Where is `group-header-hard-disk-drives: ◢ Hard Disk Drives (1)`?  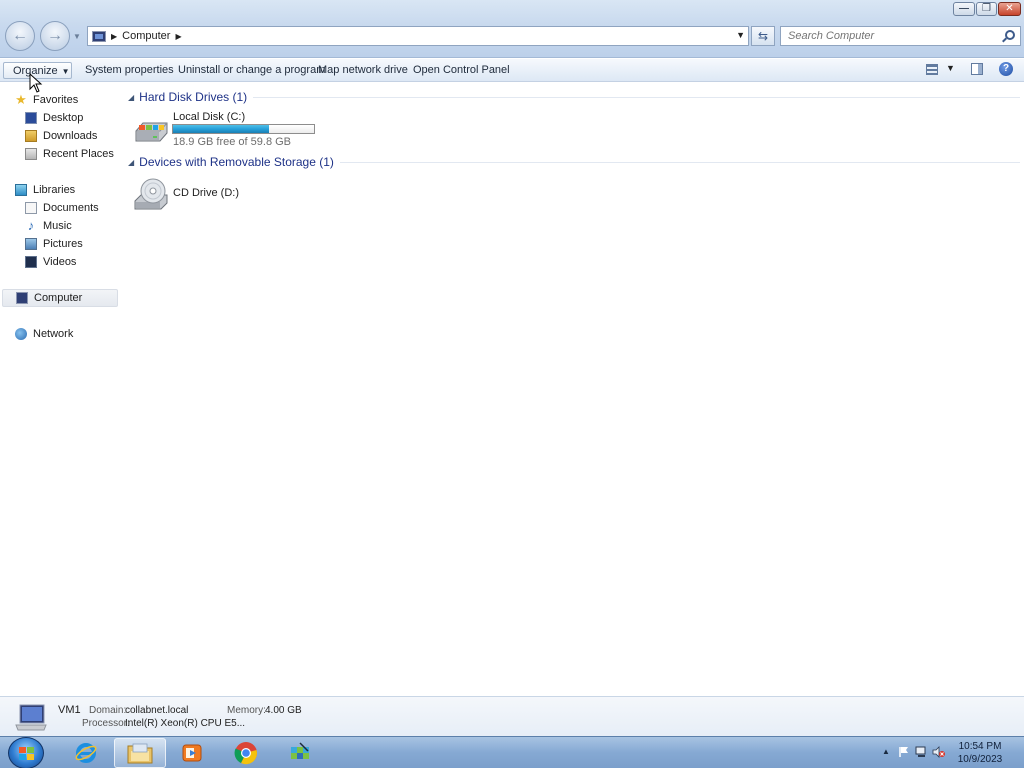
group-header-hard-disk-drives: ◢ Hard Disk Drives (1) is located at coordinates (574, 97).